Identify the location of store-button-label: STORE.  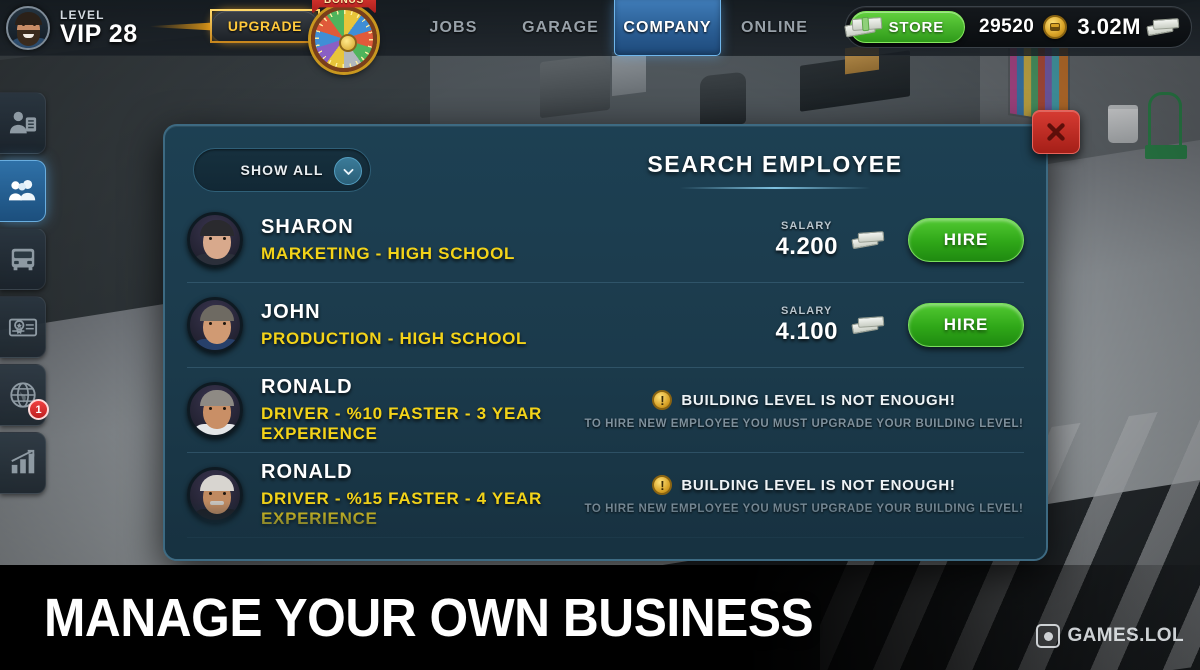
(916, 27).